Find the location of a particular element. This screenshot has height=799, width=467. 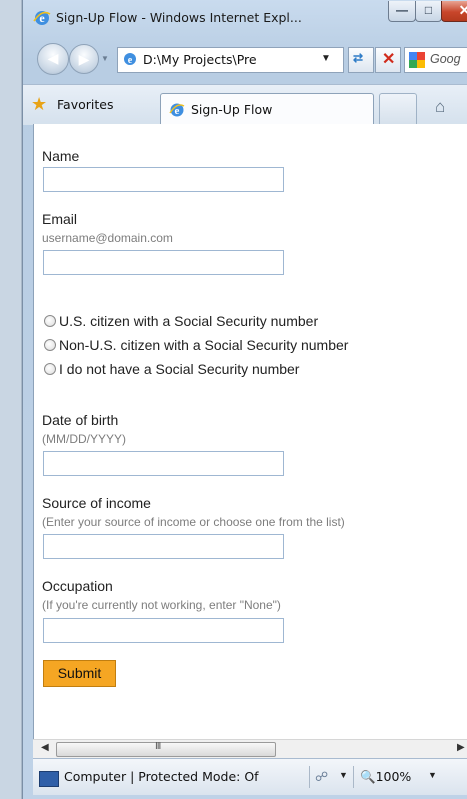

address-dropdown-icon: ▼ is located at coordinates (326, 58).